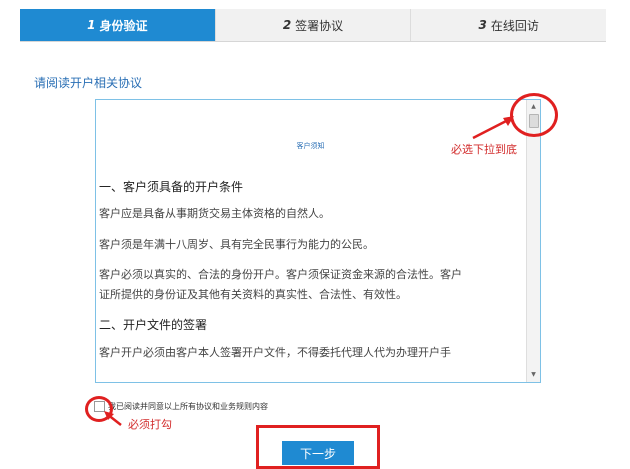 The width and height of the screenshot is (630, 469). What do you see at coordinates (188, 406) in the screenshot?
I see `agree-label: 我已阅读并同意以上所有协议和业务规则内容` at bounding box center [188, 406].